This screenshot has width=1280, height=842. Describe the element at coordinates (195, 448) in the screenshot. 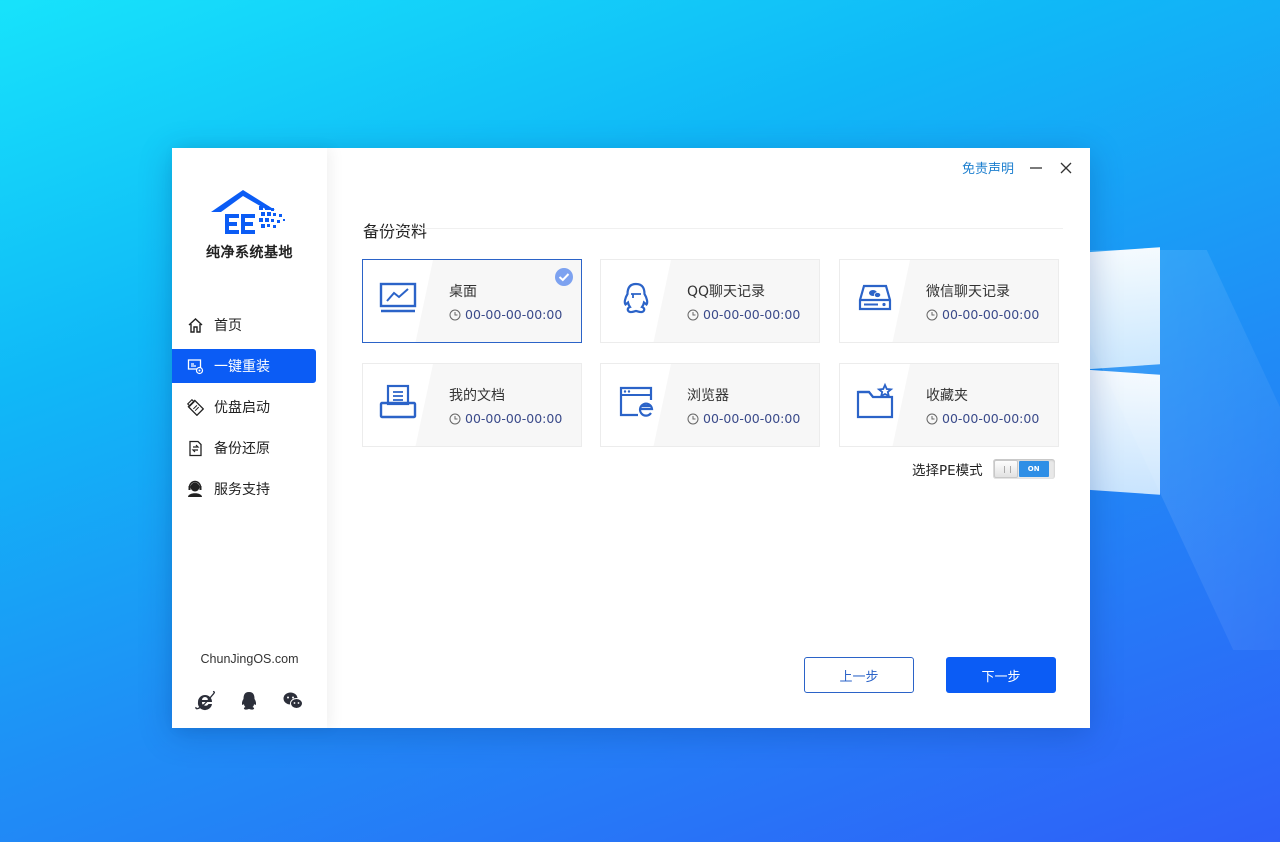

I see `backup-icon` at that location.